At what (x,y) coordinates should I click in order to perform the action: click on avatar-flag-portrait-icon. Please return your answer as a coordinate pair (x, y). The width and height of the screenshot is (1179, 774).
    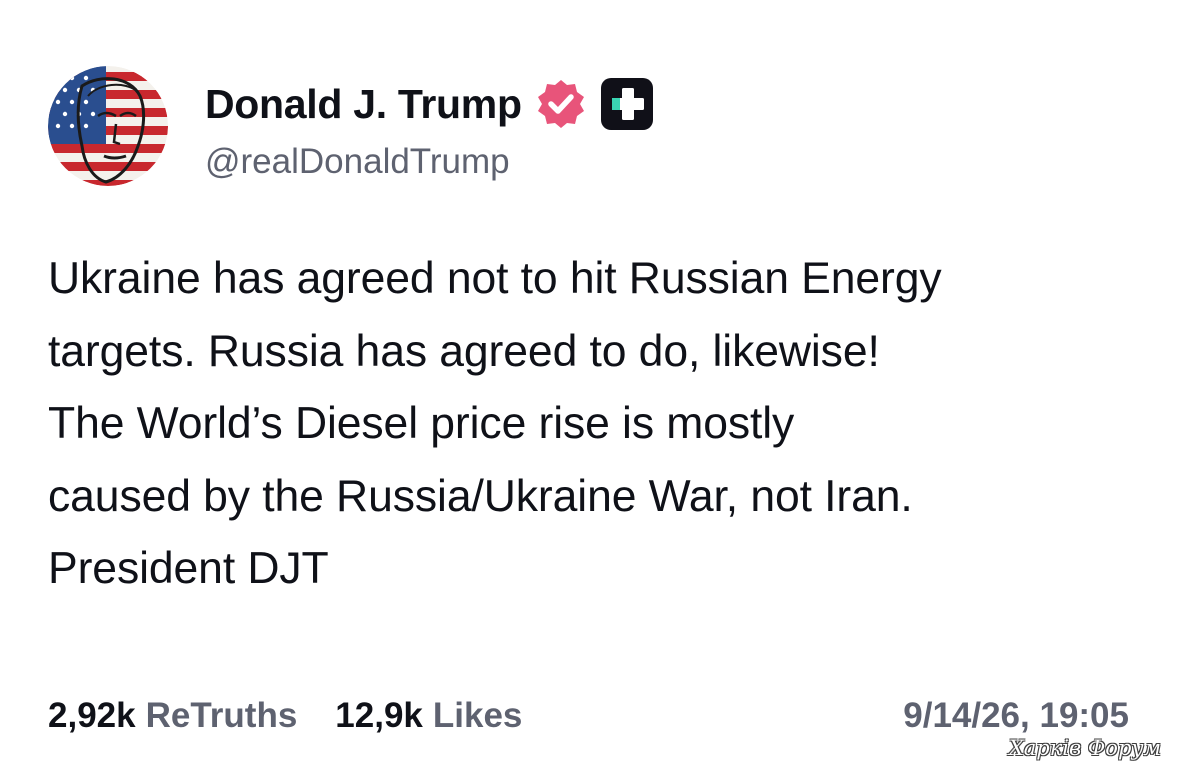
    Looking at the image, I should click on (108, 126).